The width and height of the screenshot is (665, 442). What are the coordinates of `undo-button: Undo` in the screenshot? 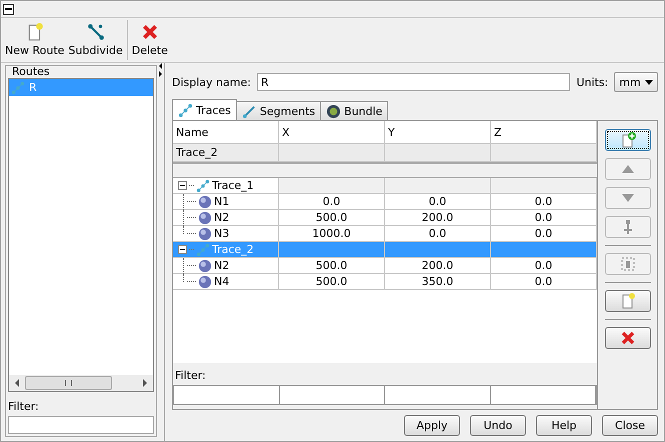 It's located at (498, 425).